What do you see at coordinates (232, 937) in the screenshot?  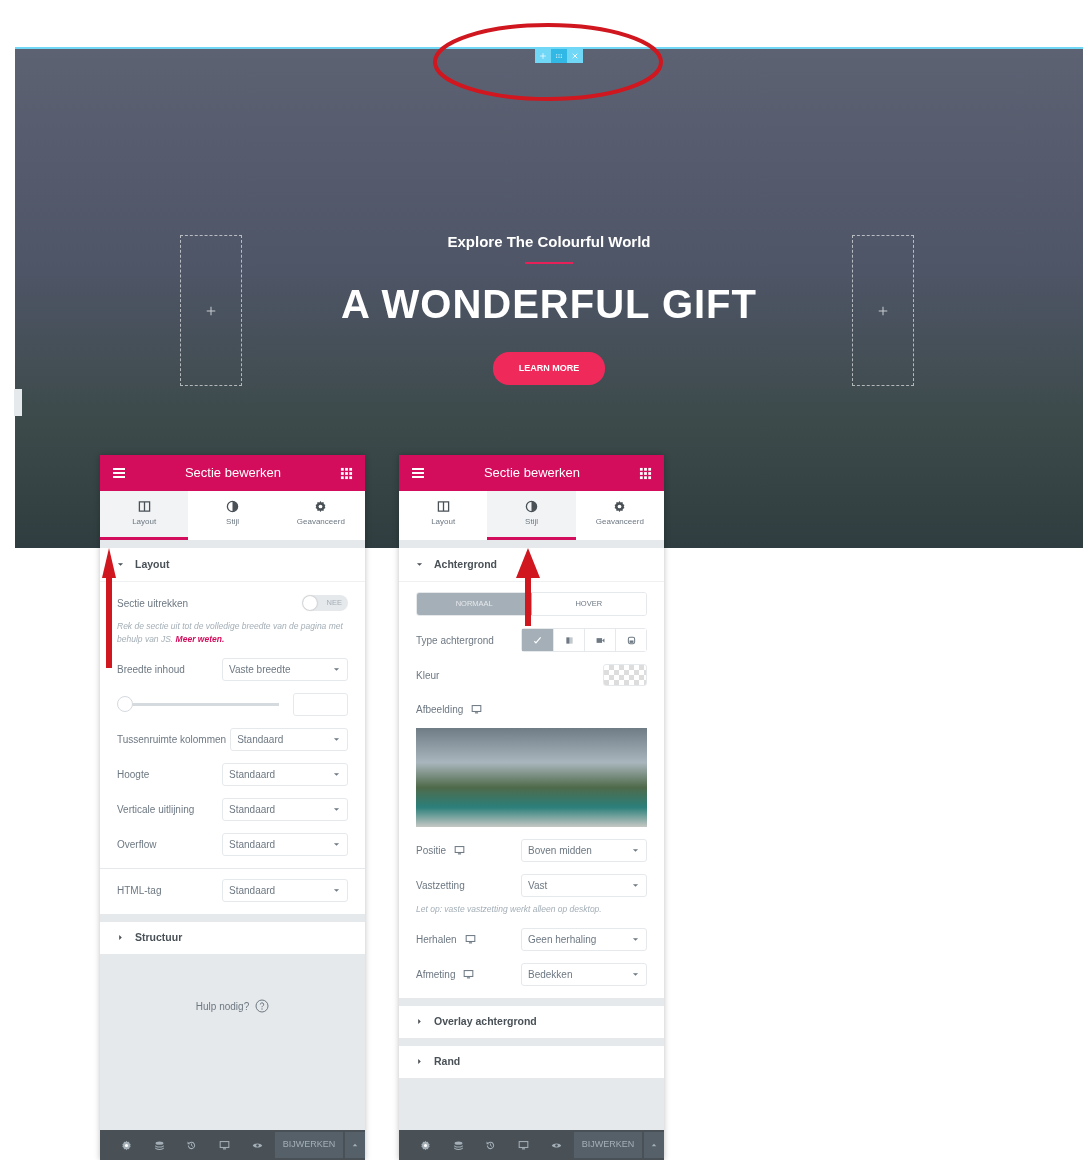 I see `section-header: Structuur` at bounding box center [232, 937].